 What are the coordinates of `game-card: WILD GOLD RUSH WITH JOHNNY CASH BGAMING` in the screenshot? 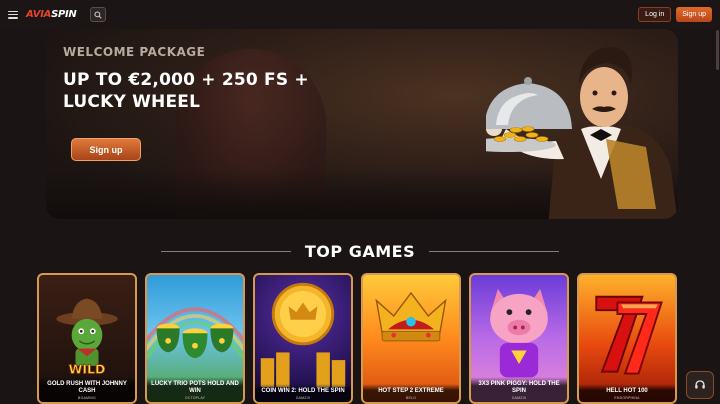 It's located at (87, 338).